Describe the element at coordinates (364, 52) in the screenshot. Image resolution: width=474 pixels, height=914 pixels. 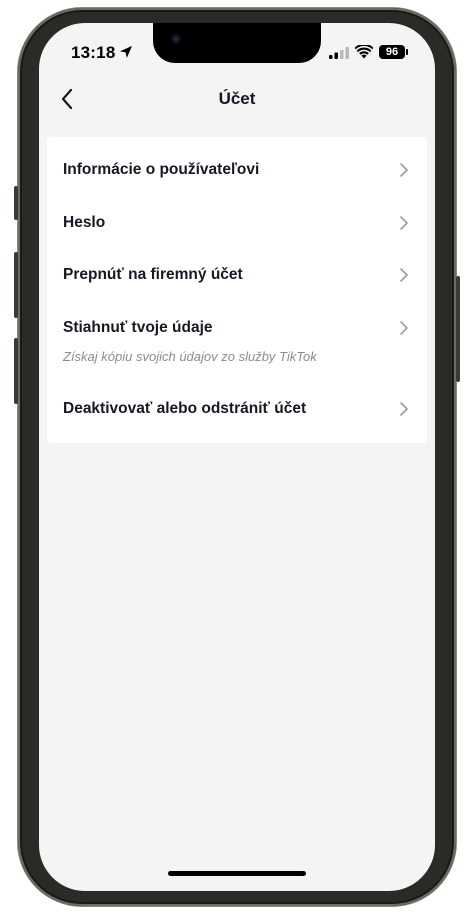
I see `wifi-icon` at that location.